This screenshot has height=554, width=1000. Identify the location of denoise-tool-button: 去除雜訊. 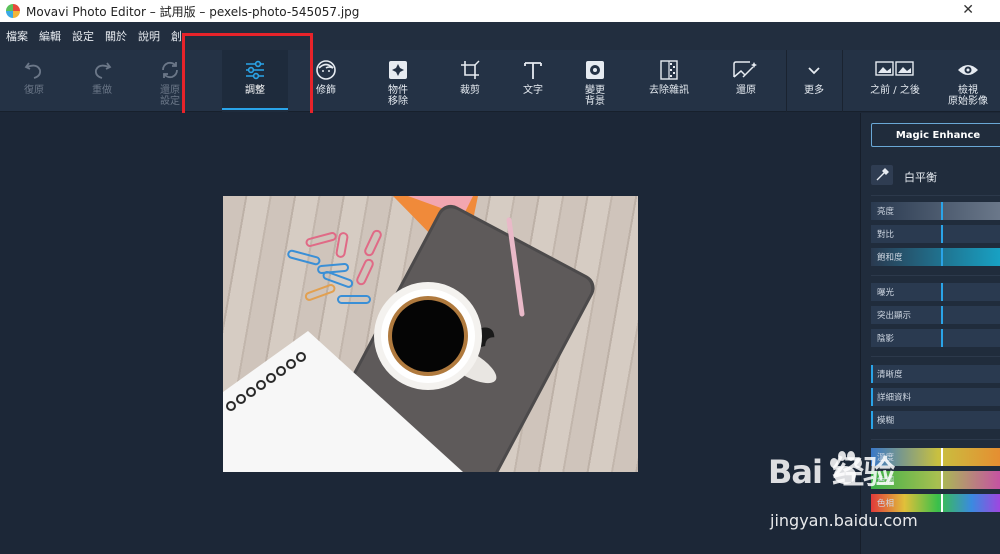
(669, 81).